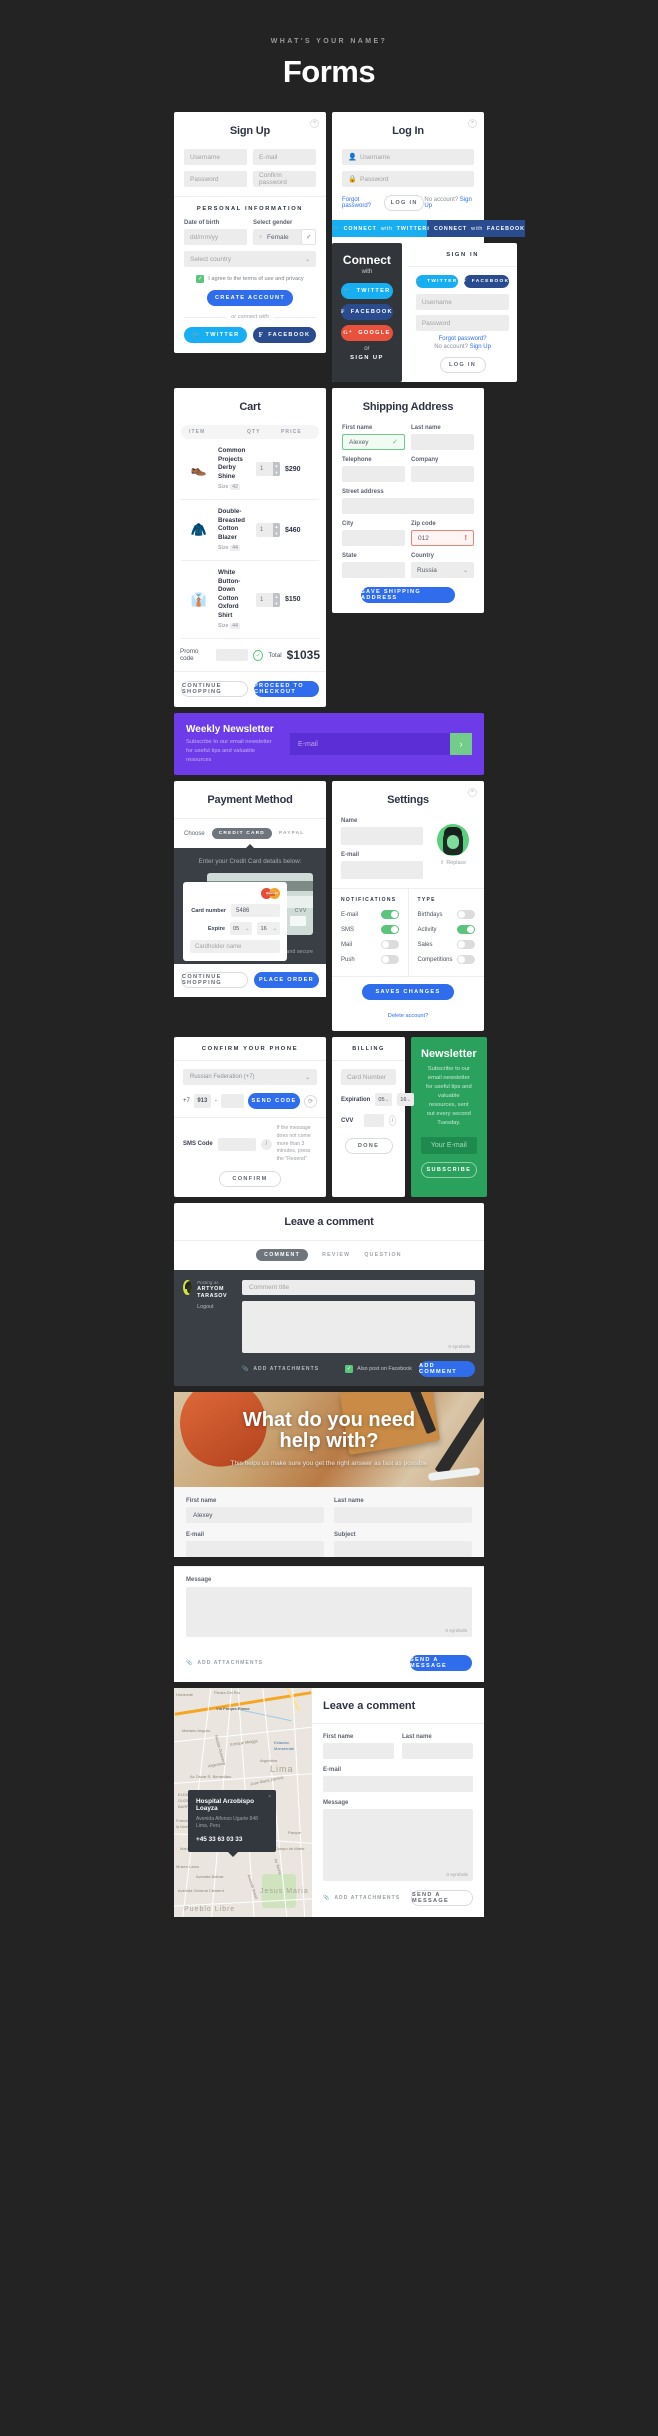 The image size is (658, 2436). I want to click on signin-password-input: Password, so click(462, 323).